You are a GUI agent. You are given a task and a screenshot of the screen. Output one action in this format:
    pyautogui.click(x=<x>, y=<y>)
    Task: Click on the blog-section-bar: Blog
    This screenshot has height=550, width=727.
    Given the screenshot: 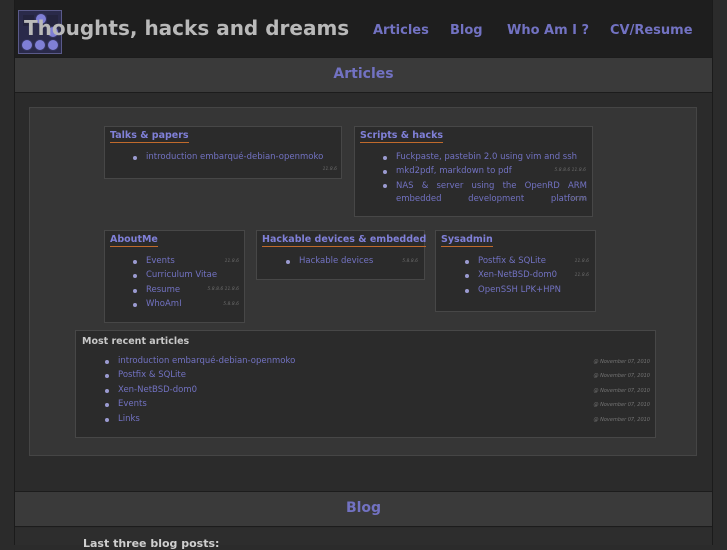 What is the action you would take?
    pyautogui.click(x=363, y=509)
    